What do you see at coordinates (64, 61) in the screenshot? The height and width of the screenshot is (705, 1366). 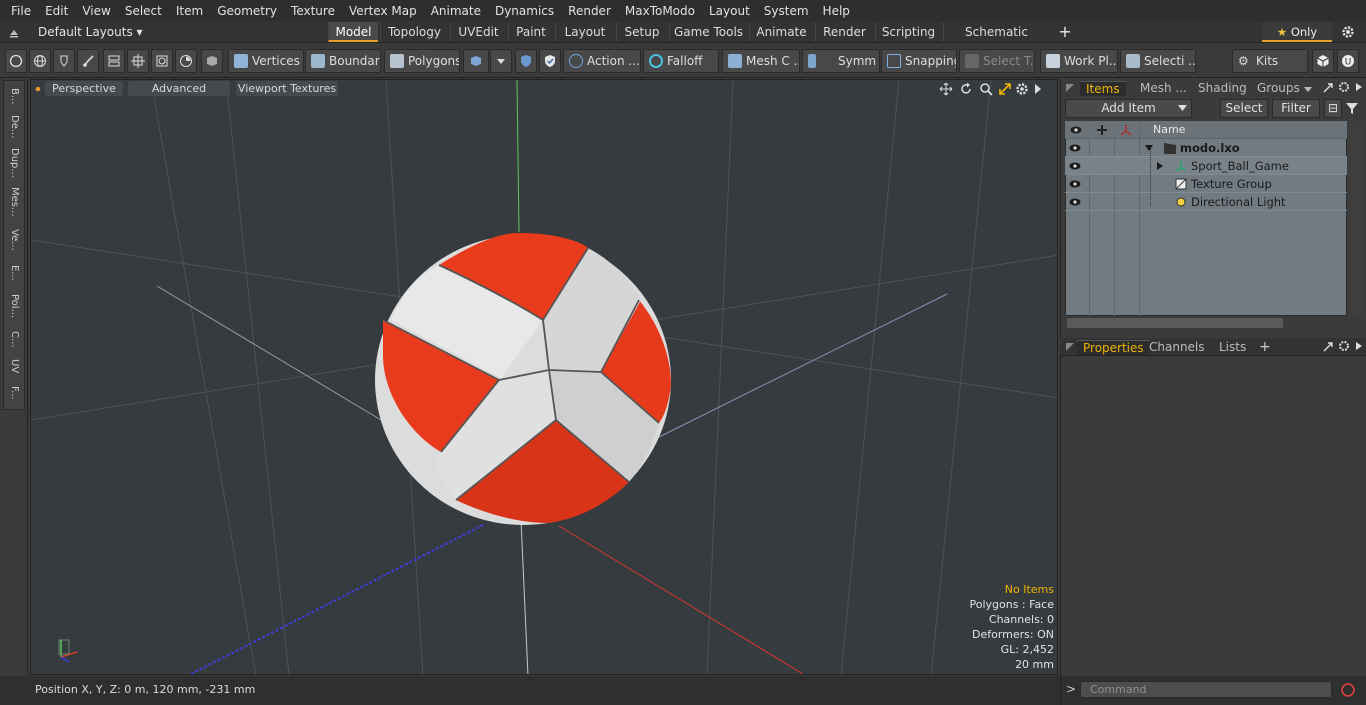 I see `pen-icon` at bounding box center [64, 61].